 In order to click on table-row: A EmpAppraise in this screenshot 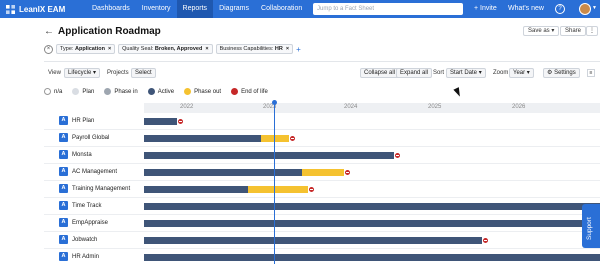, I will do `click(322, 223)`.